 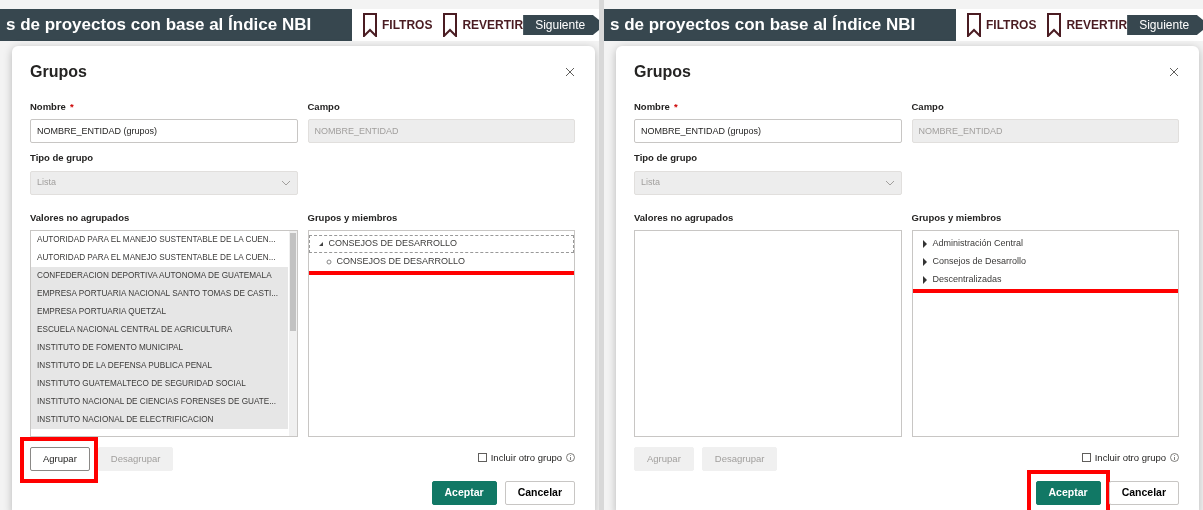 What do you see at coordinates (1045, 261) in the screenshot?
I see `tree-item: Consejos de Desarrollo` at bounding box center [1045, 261].